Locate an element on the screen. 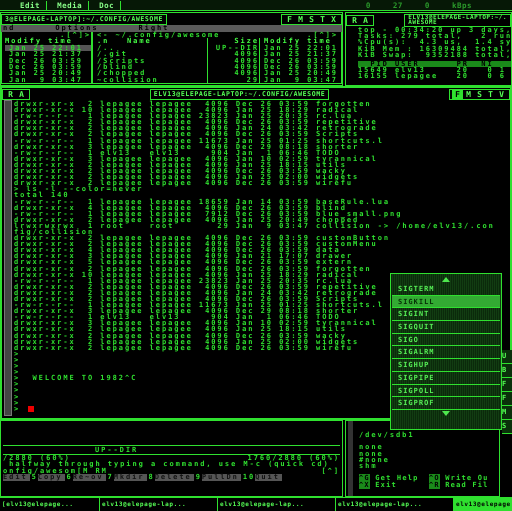 The height and width of the screenshot is (511, 512). window-button: X is located at coordinates (333, 19).